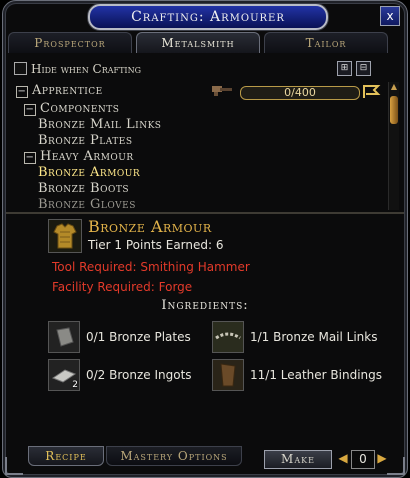  What do you see at coordinates (64, 337) in the screenshot?
I see `bronze-plate-icon` at bounding box center [64, 337].